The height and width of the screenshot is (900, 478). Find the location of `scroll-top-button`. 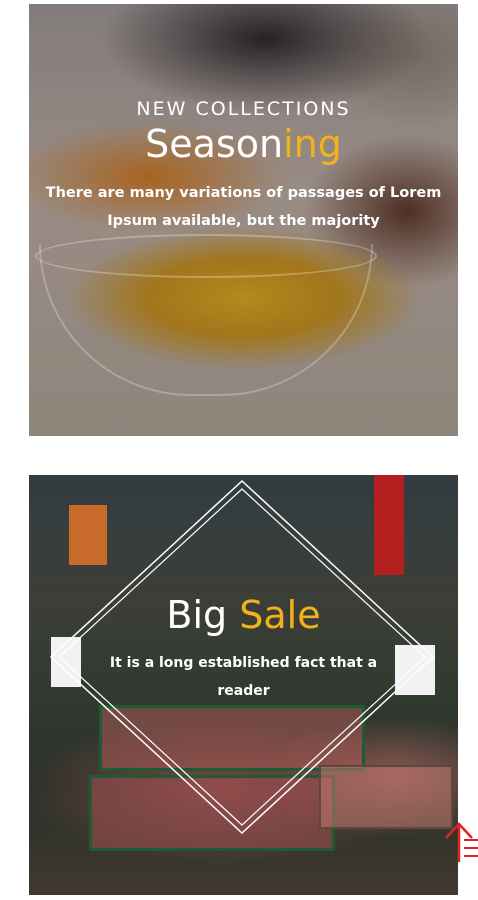

scroll-top-button is located at coordinates (459, 842).